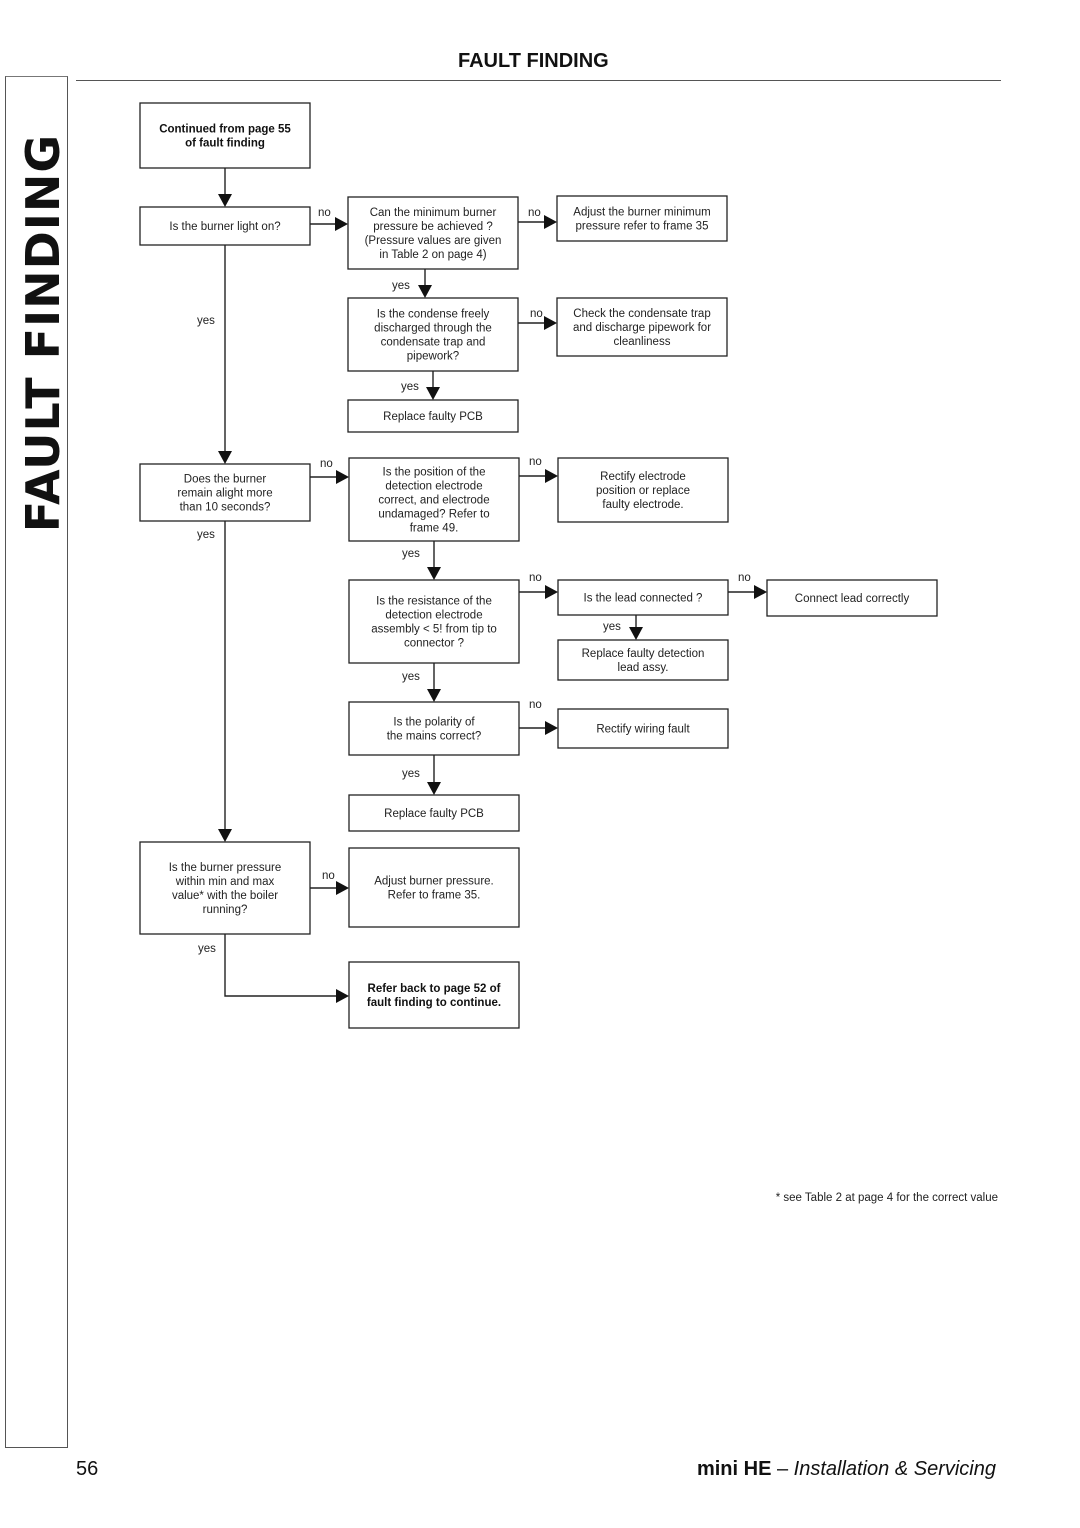 This screenshot has width=1080, height=1528. Describe the element at coordinates (434, 644) in the screenshot. I see `node-text-line: connector ?` at that location.